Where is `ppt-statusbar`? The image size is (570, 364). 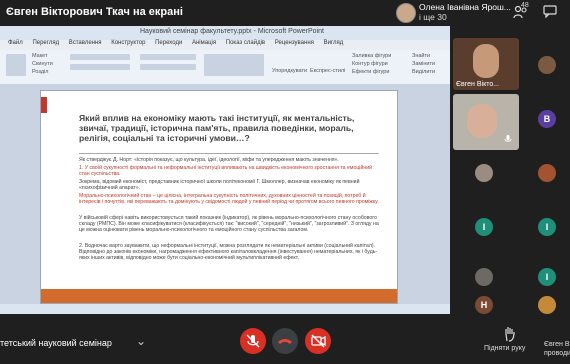 ppt-statusbar is located at coordinates (225, 309).